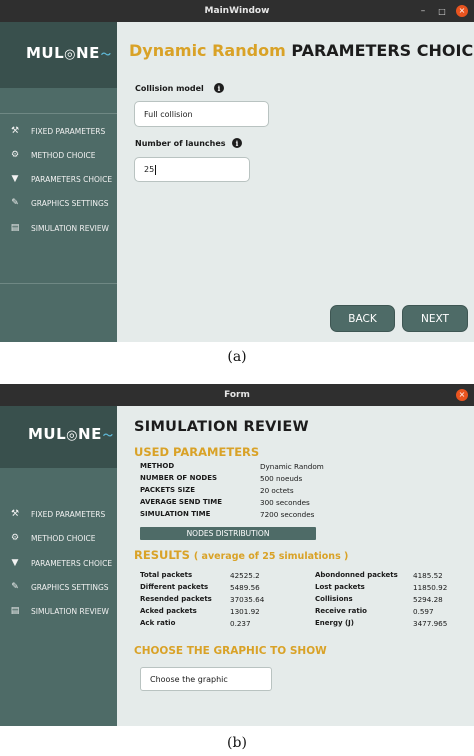 The image size is (474, 756). Describe the element at coordinates (240, 623) in the screenshot. I see `result-value: 0.237` at that location.